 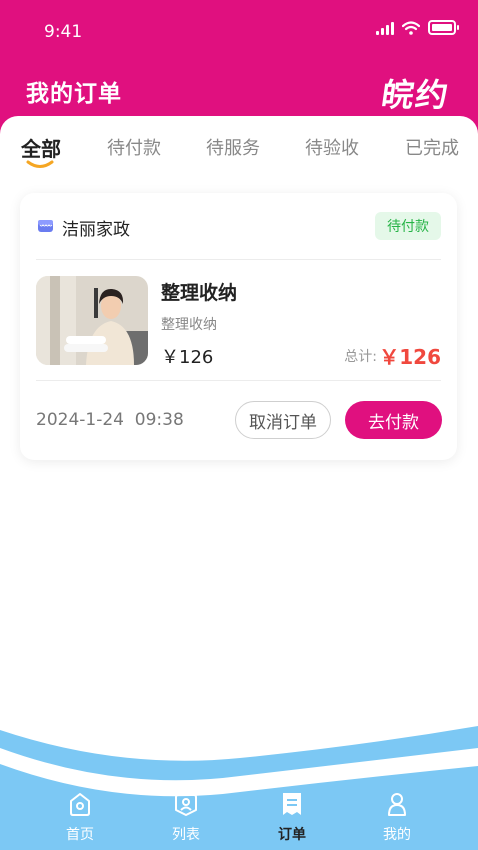 I want to click on nav-list: 列表, so click(x=186, y=817).